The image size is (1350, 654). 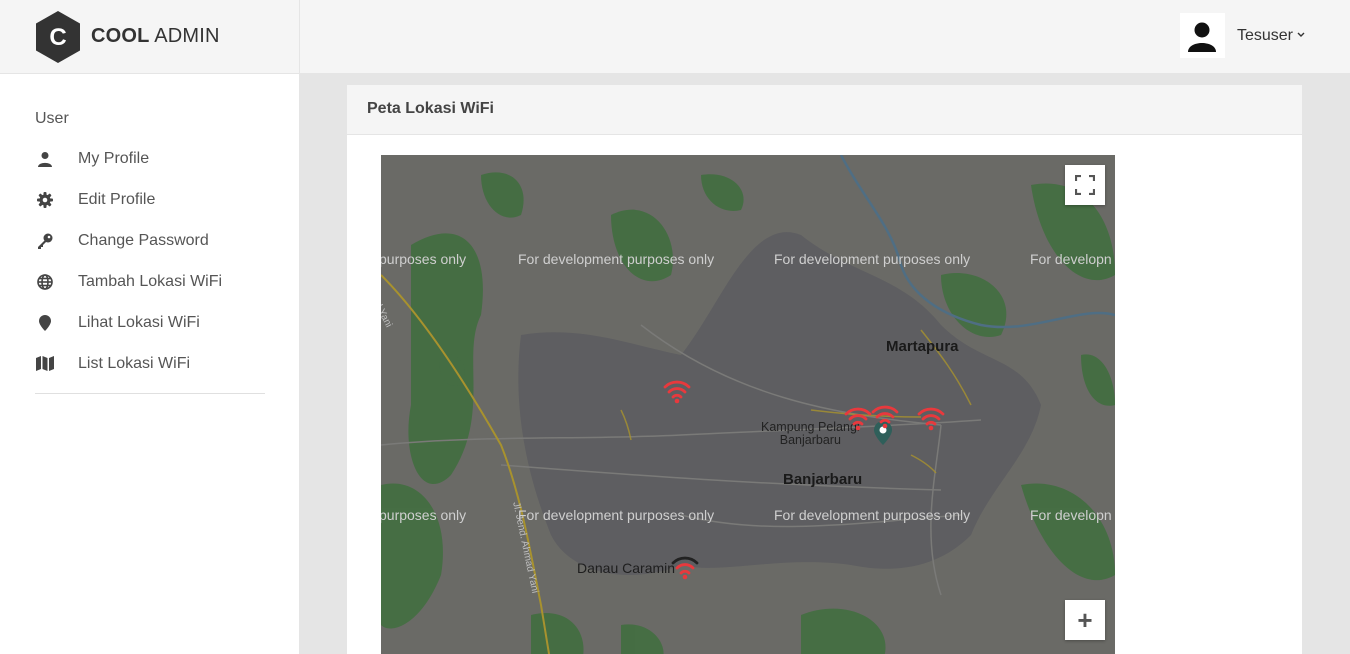 I want to click on fullscreen-button, so click(x=1085, y=185).